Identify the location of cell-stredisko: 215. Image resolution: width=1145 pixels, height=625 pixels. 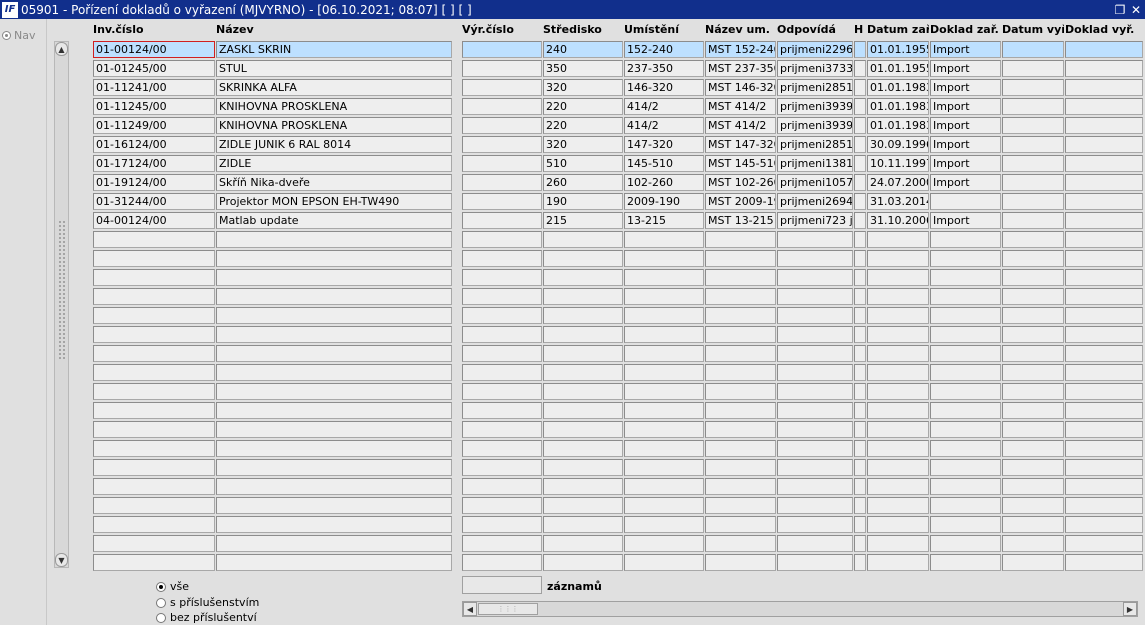
(583, 220).